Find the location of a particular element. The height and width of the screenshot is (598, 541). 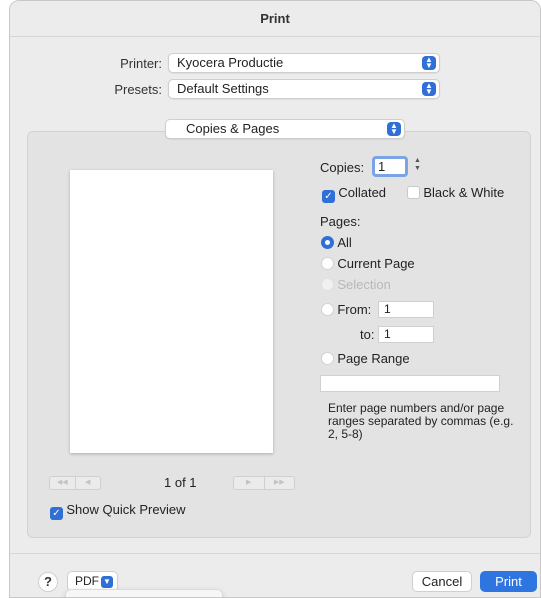

page-range-radio: Page Range is located at coordinates (365, 358).